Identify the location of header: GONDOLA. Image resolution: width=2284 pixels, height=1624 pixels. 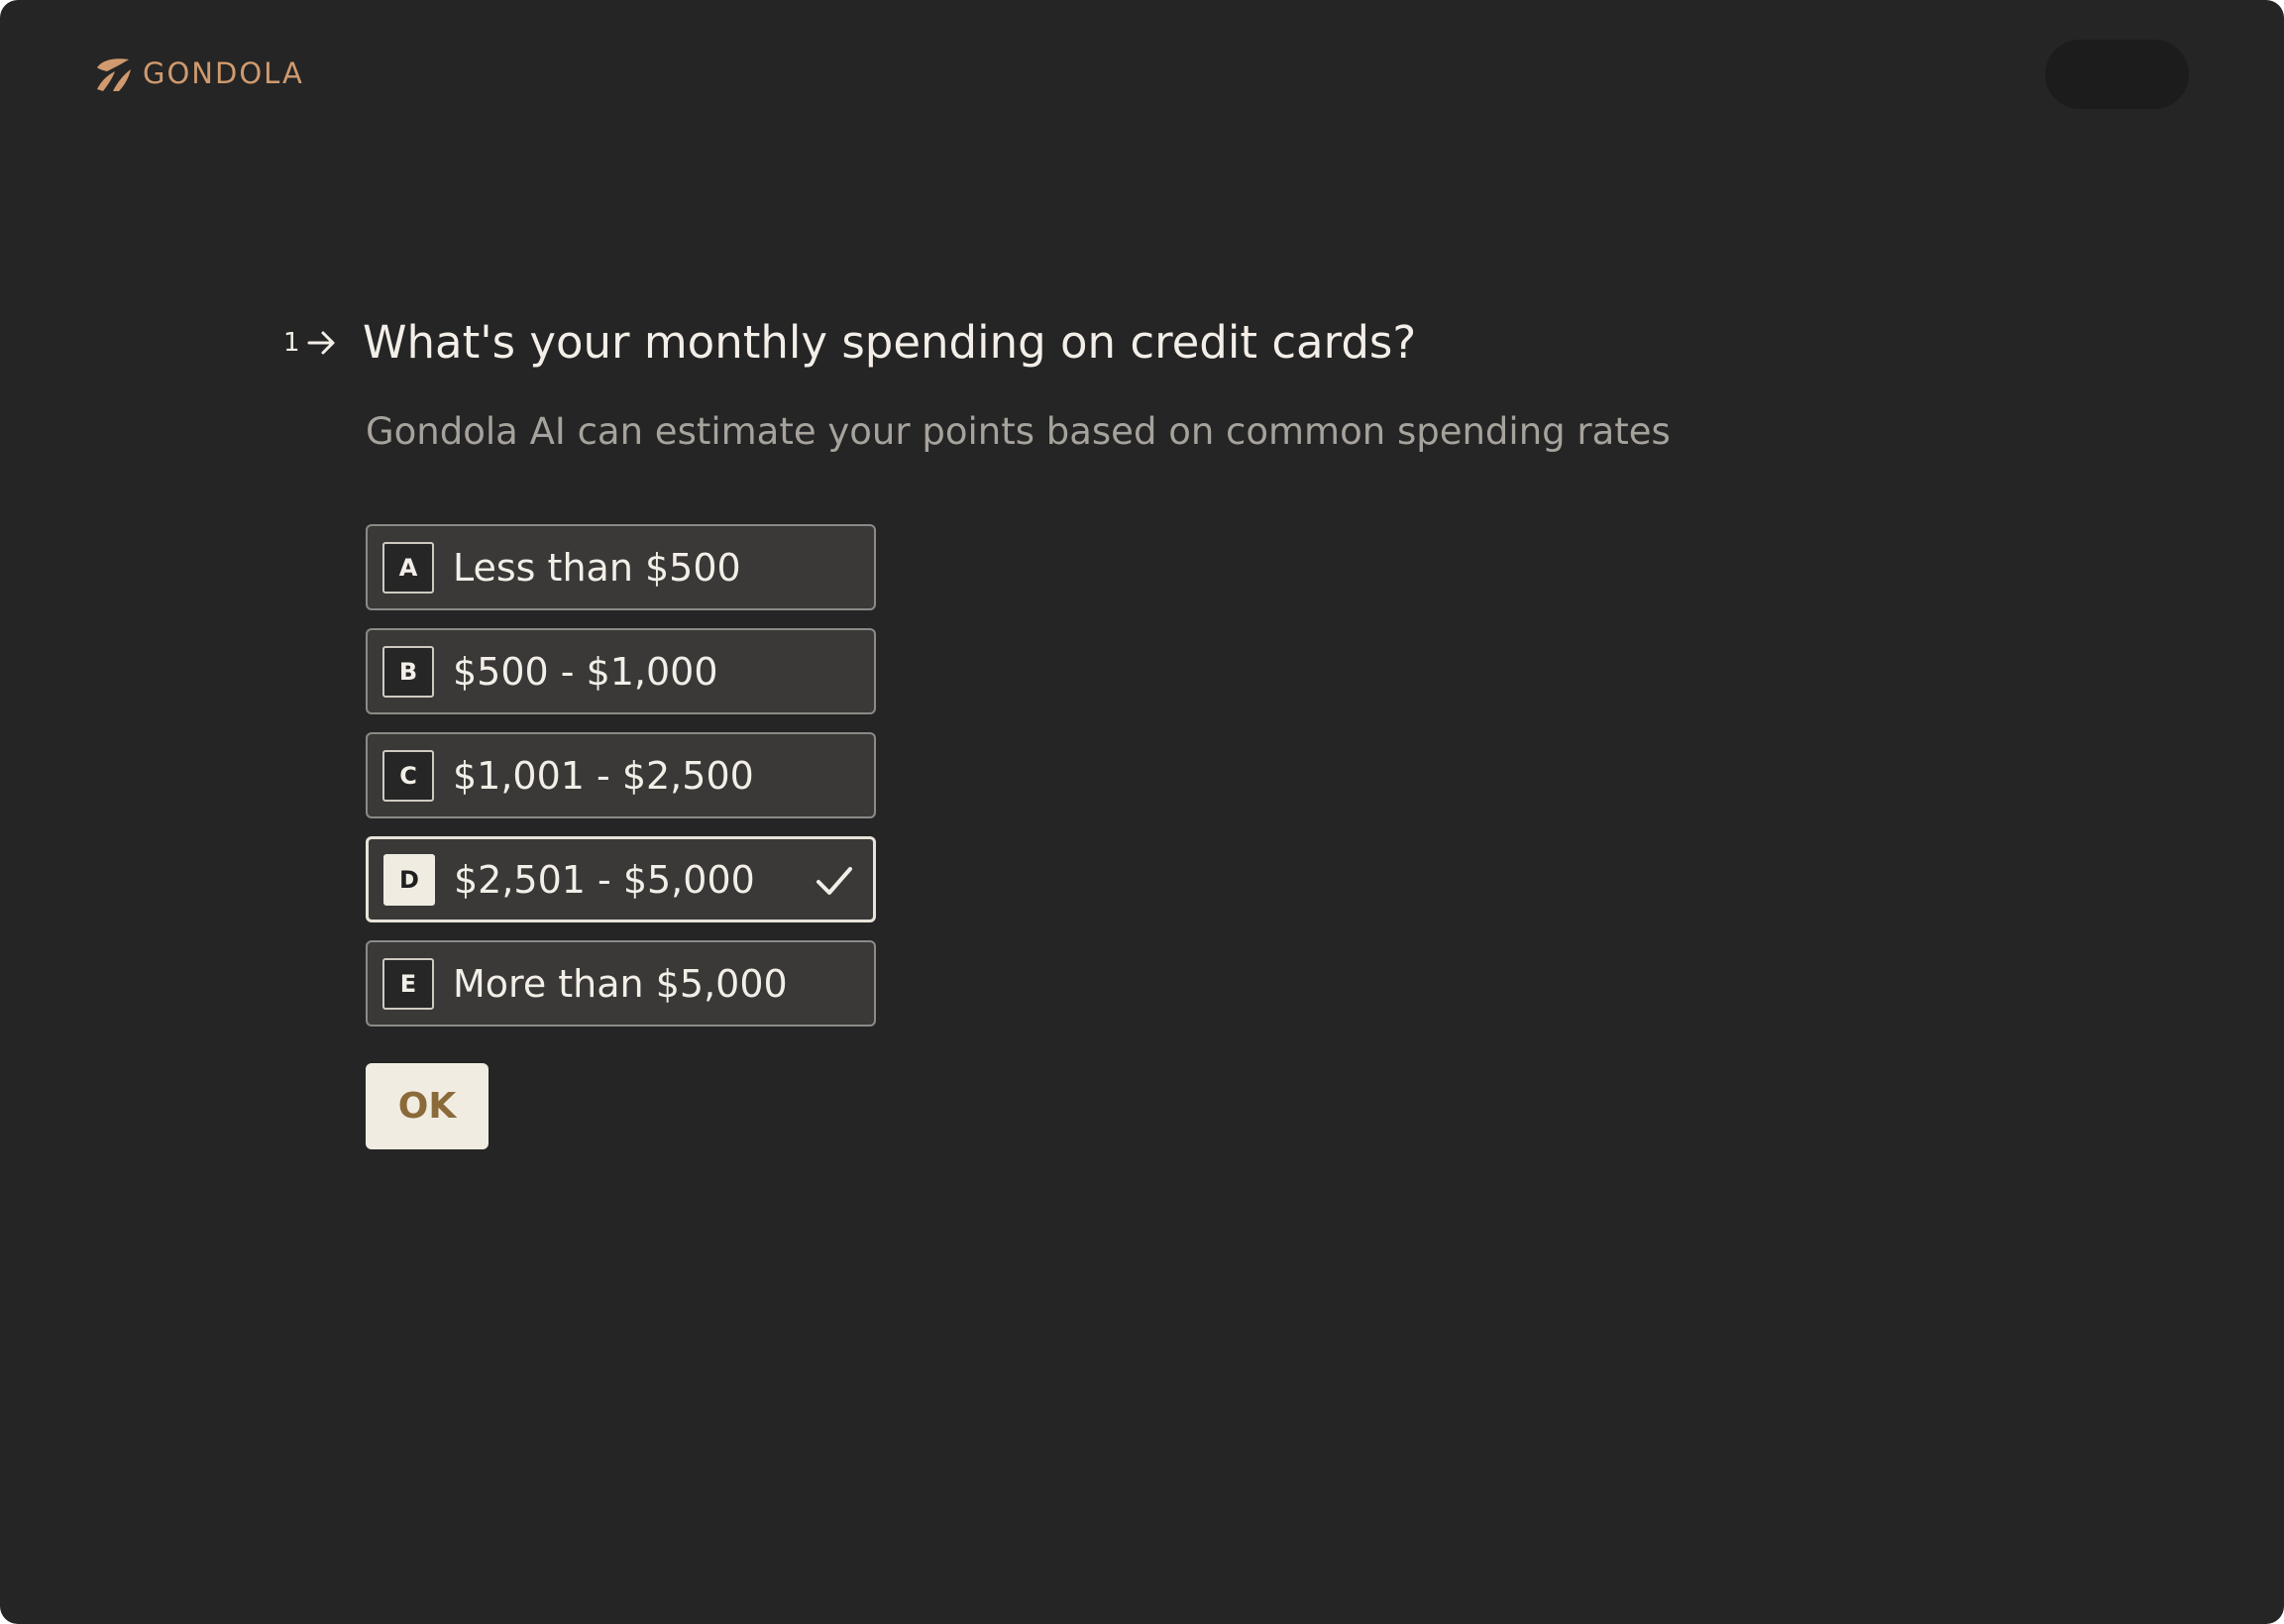
(1142, 74).